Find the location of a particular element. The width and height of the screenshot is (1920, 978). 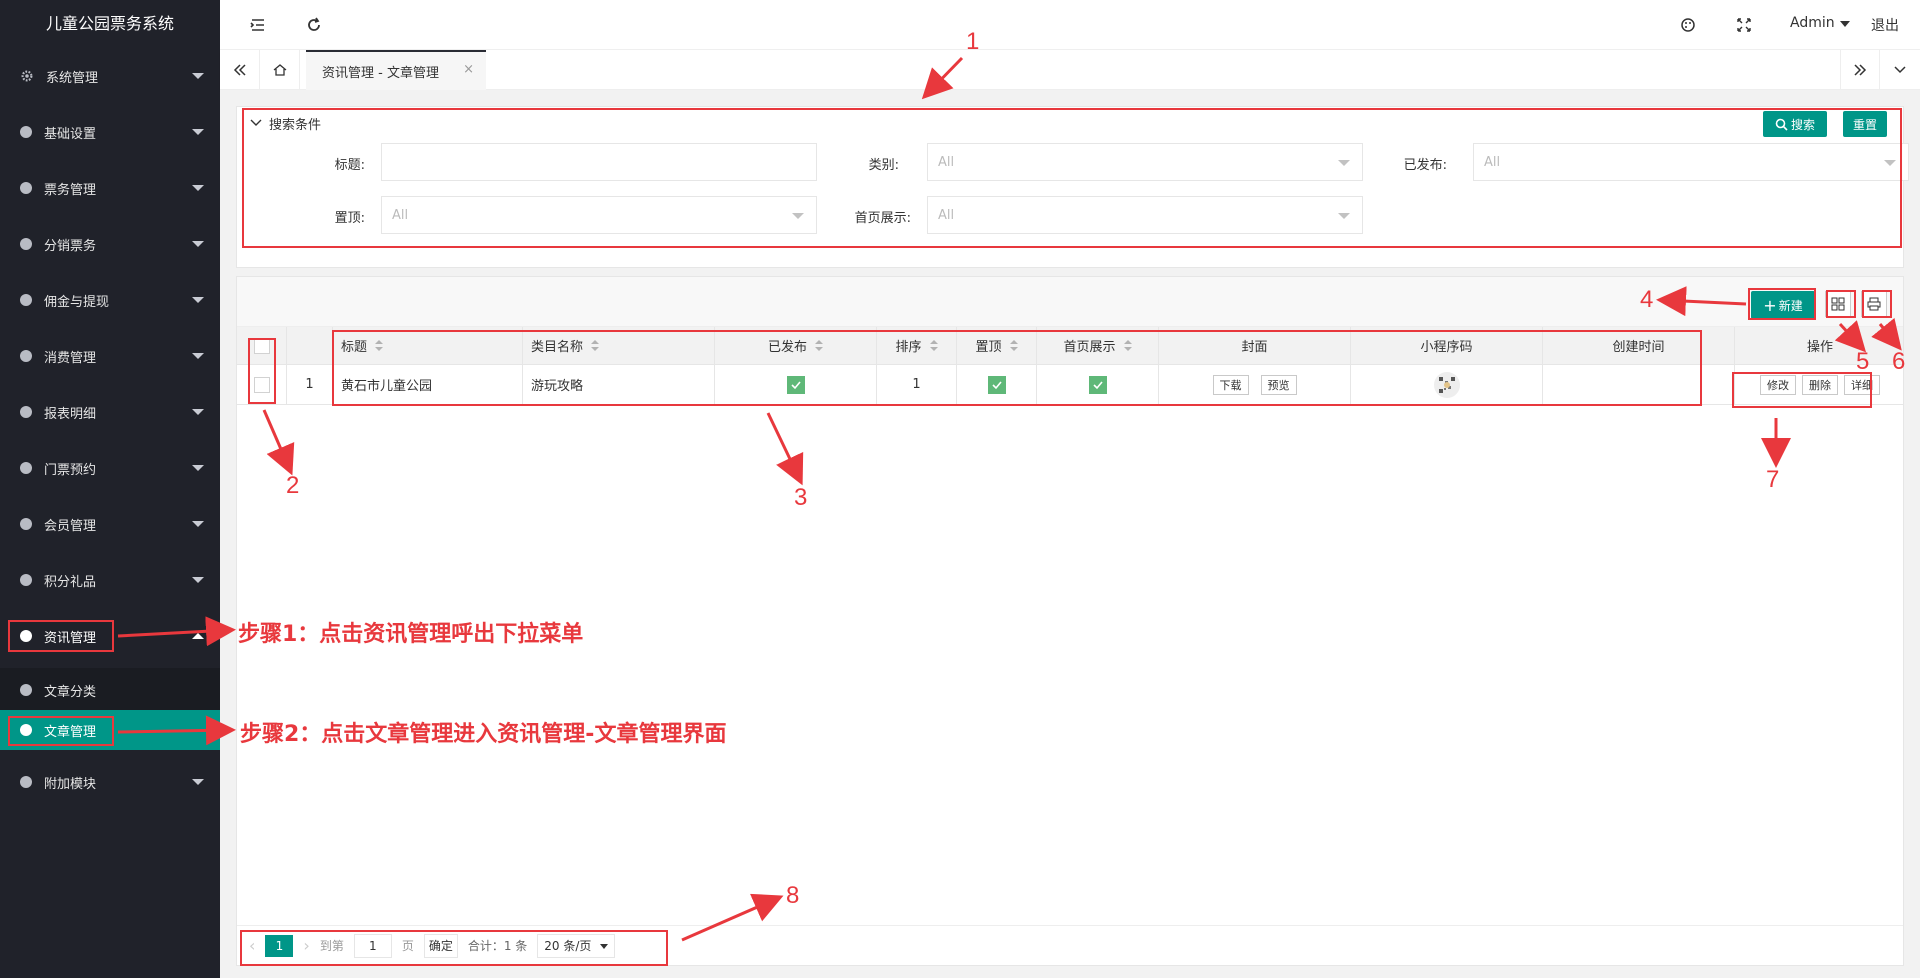

tab-strip: 资讯管理 - 文章管理 × is located at coordinates (1070, 70).